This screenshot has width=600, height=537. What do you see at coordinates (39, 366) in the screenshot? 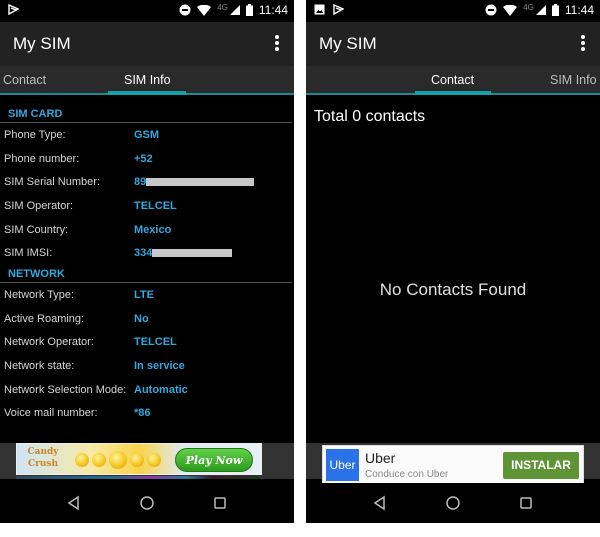
I see `info-label: Network state:` at bounding box center [39, 366].